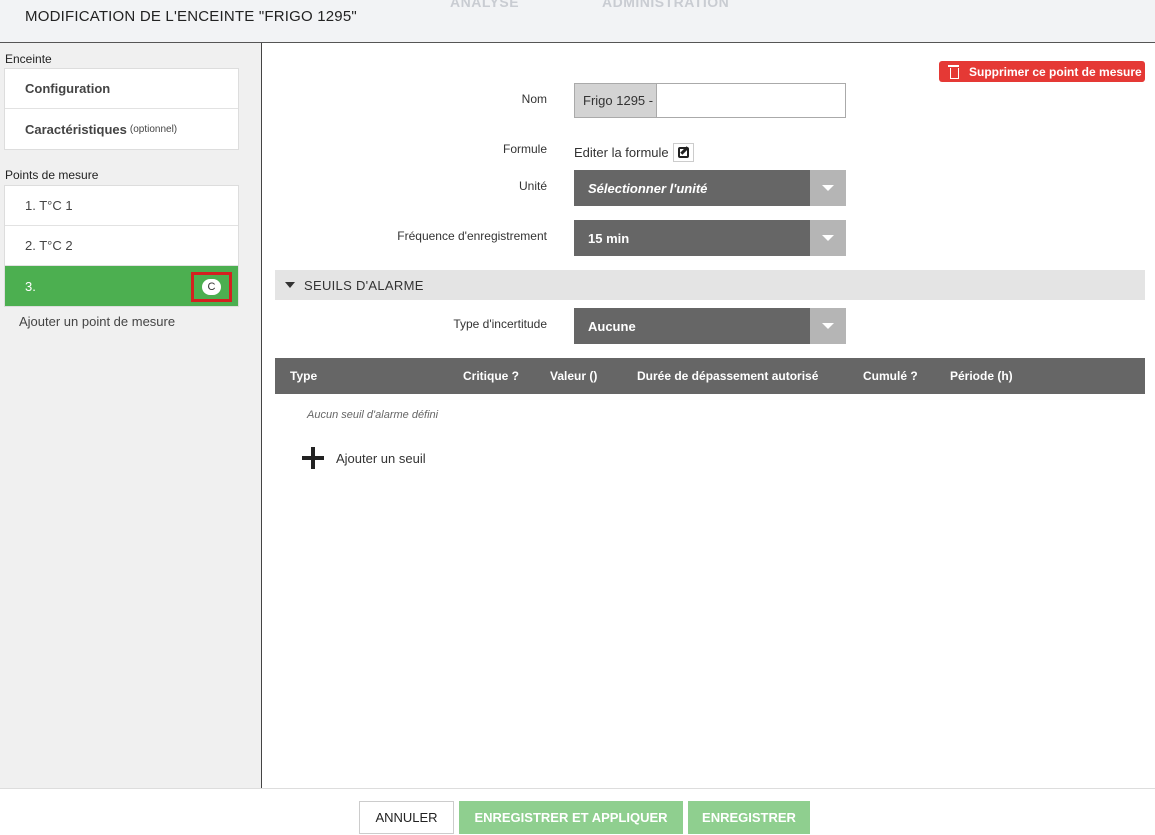 This screenshot has width=1155, height=835. Describe the element at coordinates (571, 817) in the screenshot. I see `save-apply-button: ENREGISTRER ET APPLIQUER` at that location.